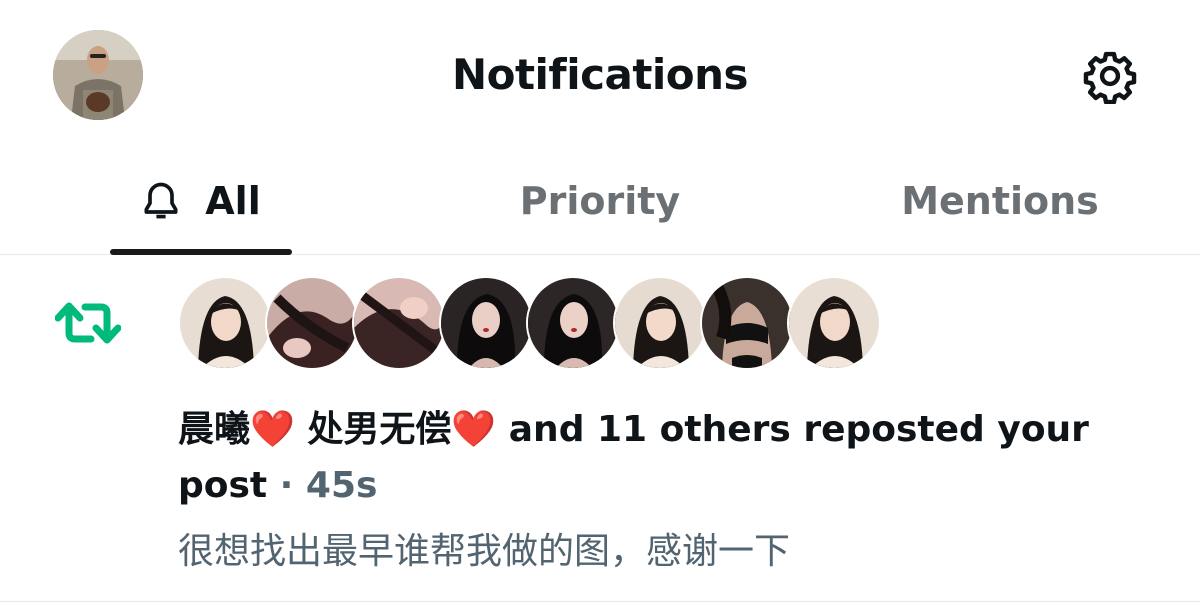 The image size is (1200, 605). I want to click on tab-mentions: Mentions, so click(1000, 201).